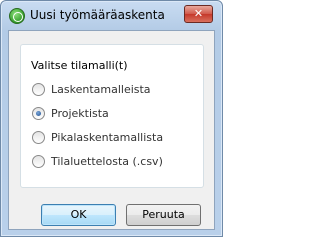  What do you see at coordinates (101, 89) in the screenshot?
I see `option-label: Laskentamalleista` at bounding box center [101, 89].